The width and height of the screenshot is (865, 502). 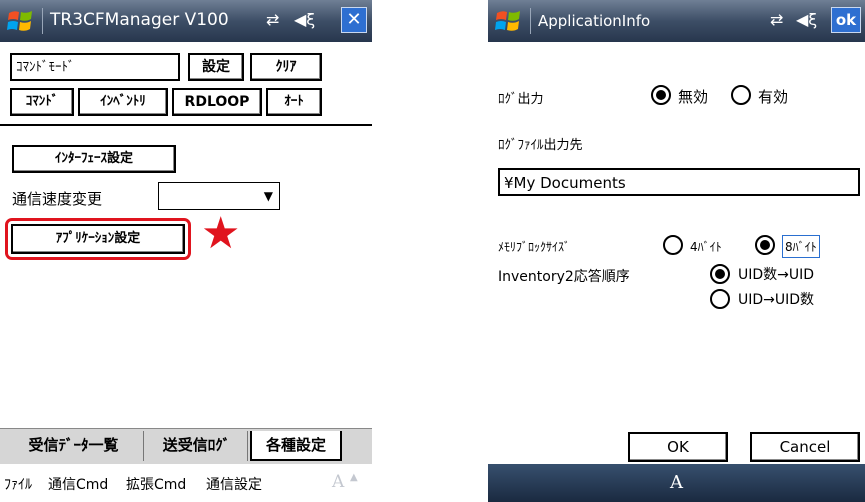 What do you see at coordinates (219, 196) in the screenshot?
I see `baud-rate-select: ▼` at bounding box center [219, 196].